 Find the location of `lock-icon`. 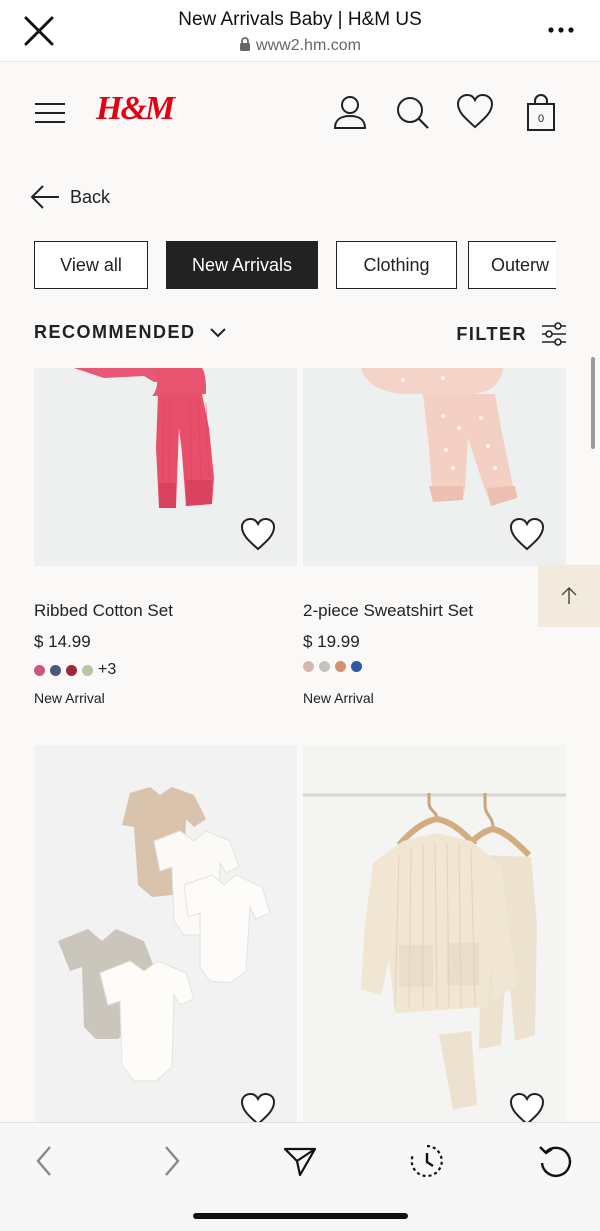

lock-icon is located at coordinates (245, 46).